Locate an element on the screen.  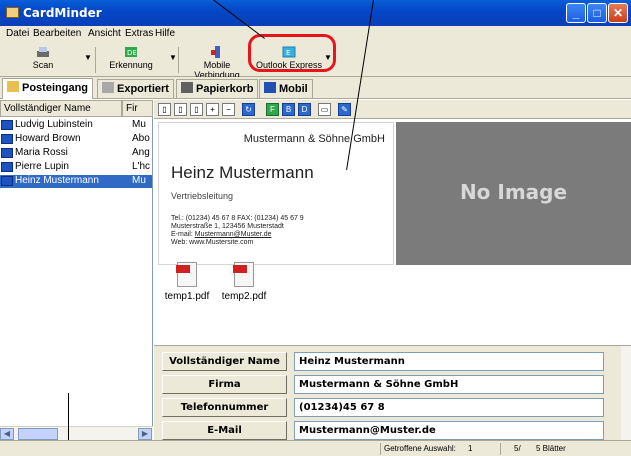
attachment-file: temp2.pdf is located at coordinates (244, 282).